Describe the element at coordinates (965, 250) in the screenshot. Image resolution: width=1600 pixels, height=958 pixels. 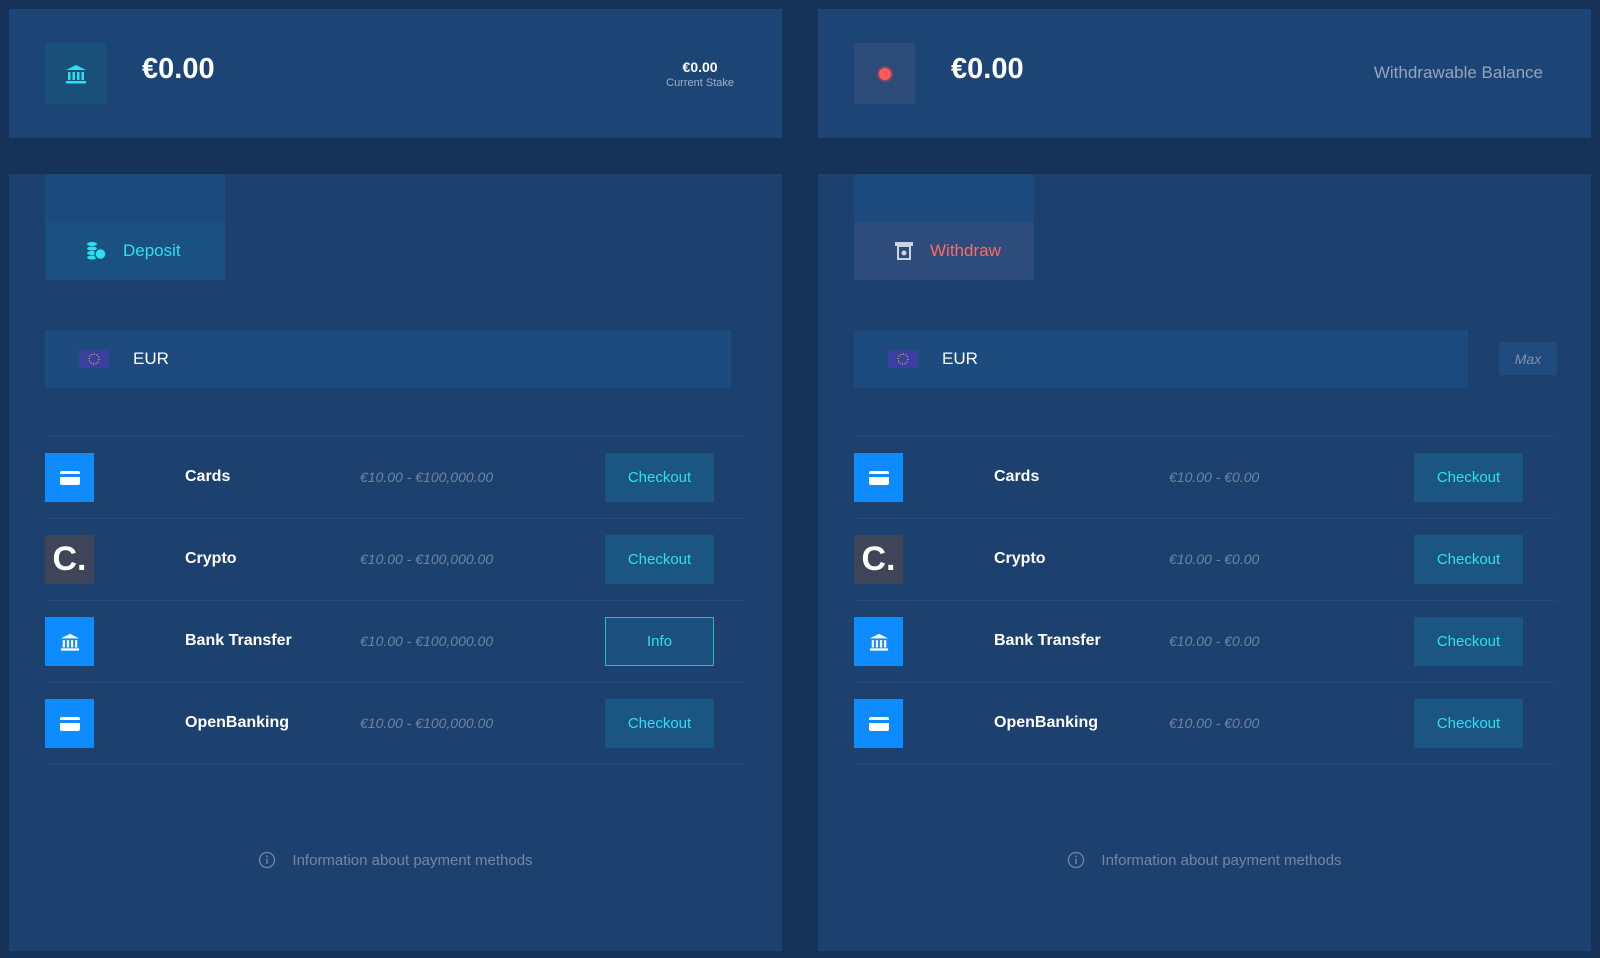
I see `tab-withdraw-label: Withdraw` at that location.